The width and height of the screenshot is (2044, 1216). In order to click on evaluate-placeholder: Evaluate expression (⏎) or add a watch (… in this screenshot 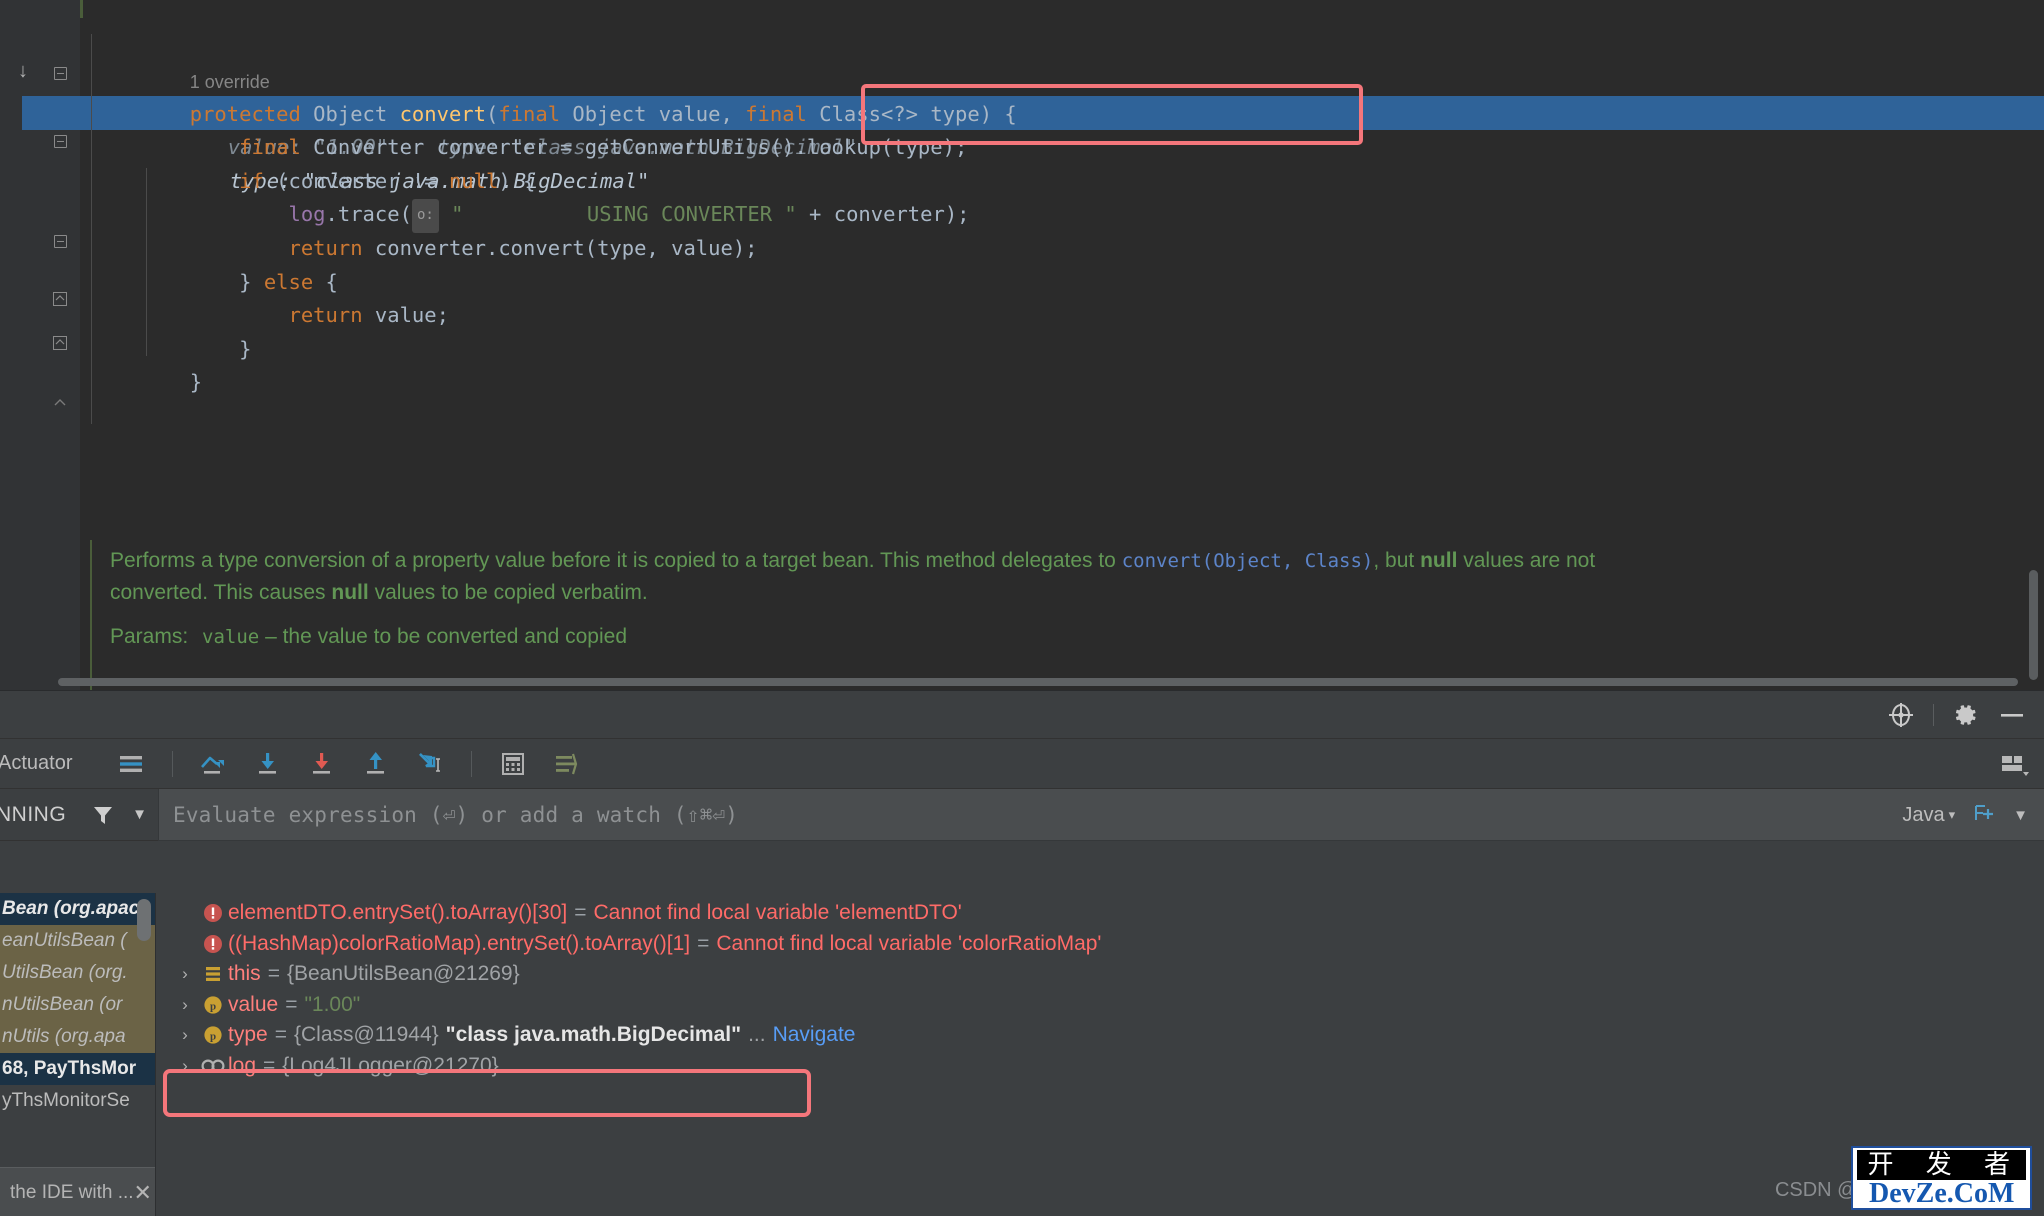, I will do `click(456, 814)`.